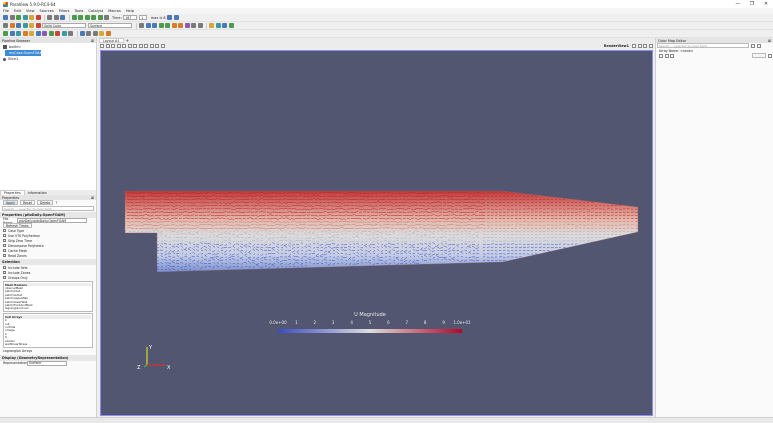 This screenshot has width=773, height=423. Describe the element at coordinates (5, 17) in the screenshot. I see `open-icon` at that location.